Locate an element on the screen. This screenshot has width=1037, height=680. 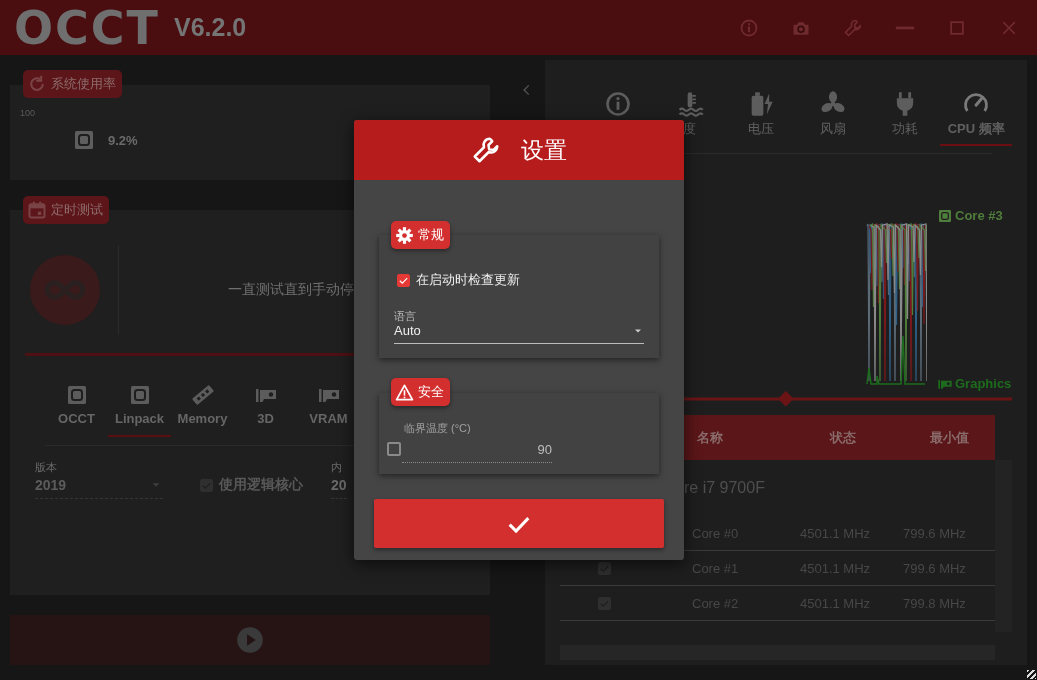
monitor-tab: 功耗 is located at coordinates (904, 118).